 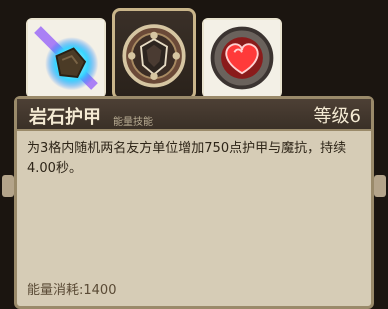 What do you see at coordinates (380, 186) in the screenshot?
I see `right-tab-handle` at bounding box center [380, 186].